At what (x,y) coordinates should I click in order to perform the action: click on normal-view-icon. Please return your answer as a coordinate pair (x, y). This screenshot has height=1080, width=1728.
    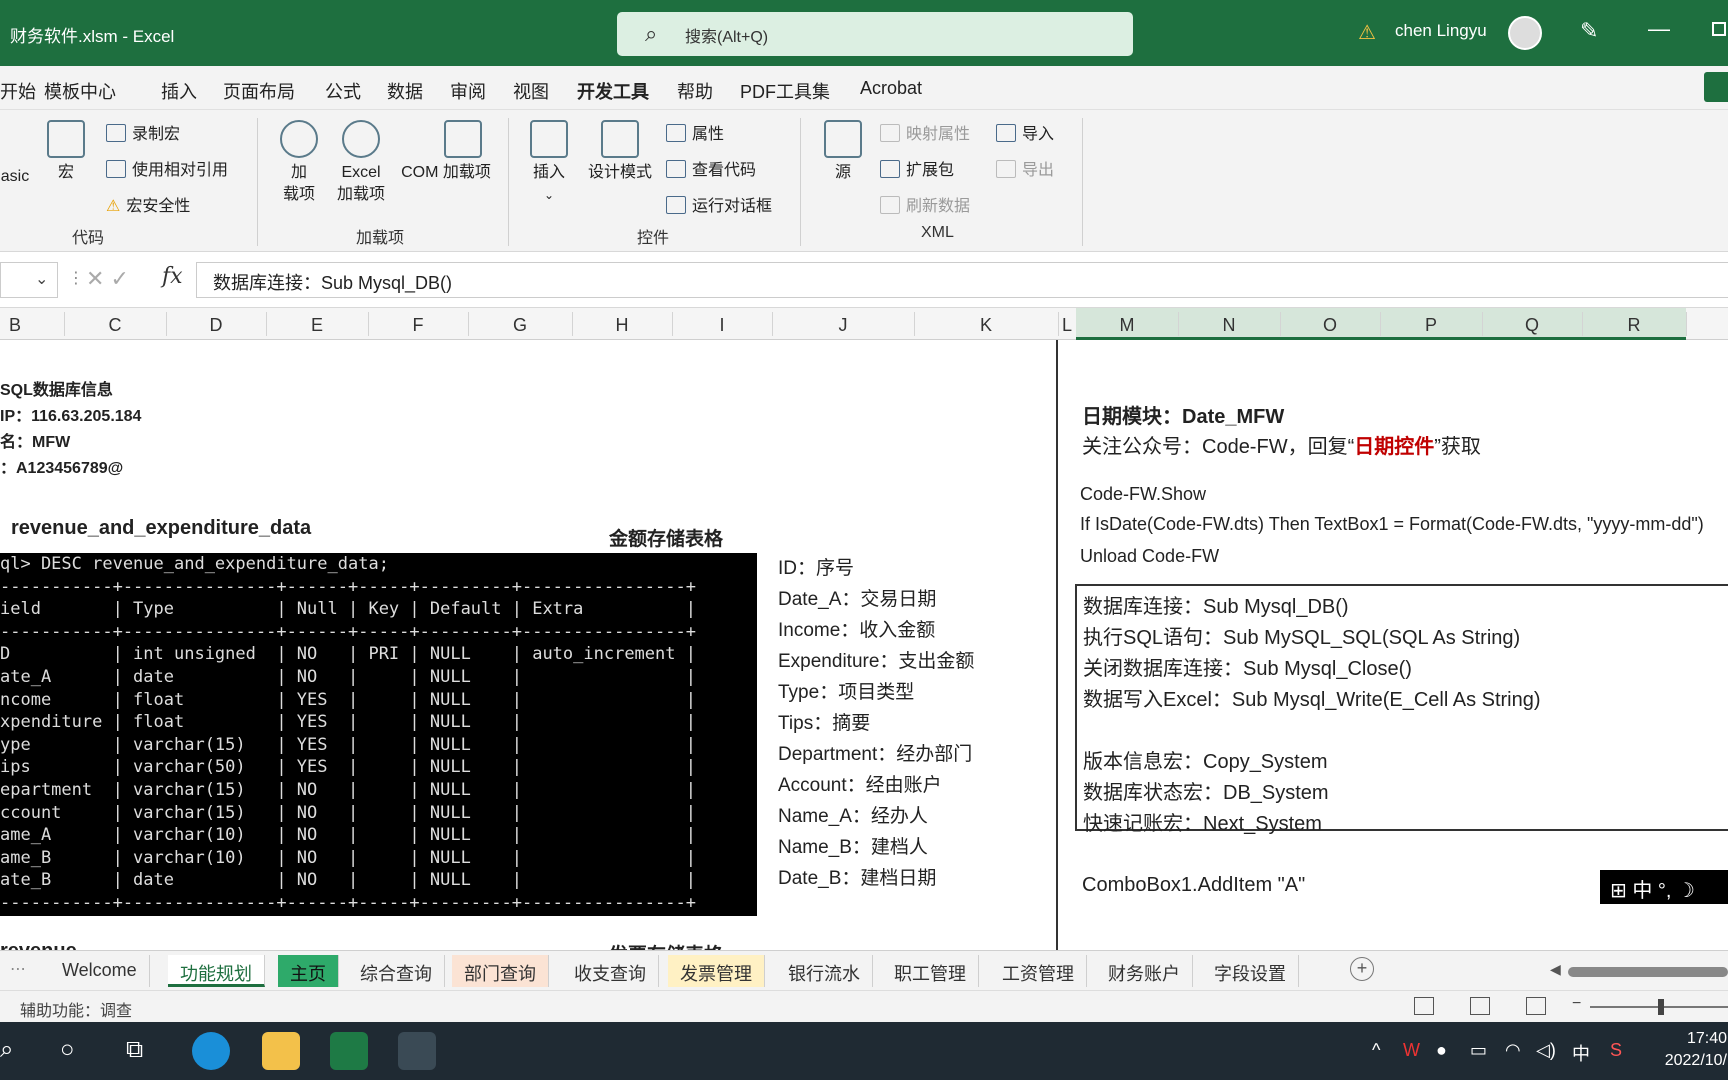
    Looking at the image, I should click on (1424, 1006).